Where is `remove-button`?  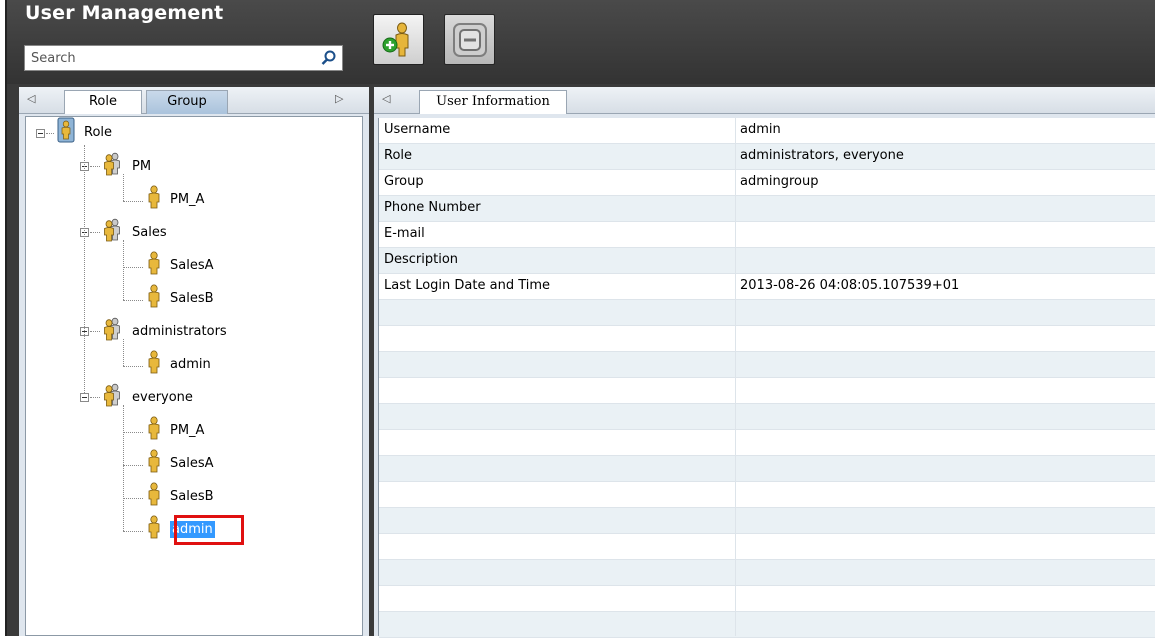
remove-button is located at coordinates (469, 39).